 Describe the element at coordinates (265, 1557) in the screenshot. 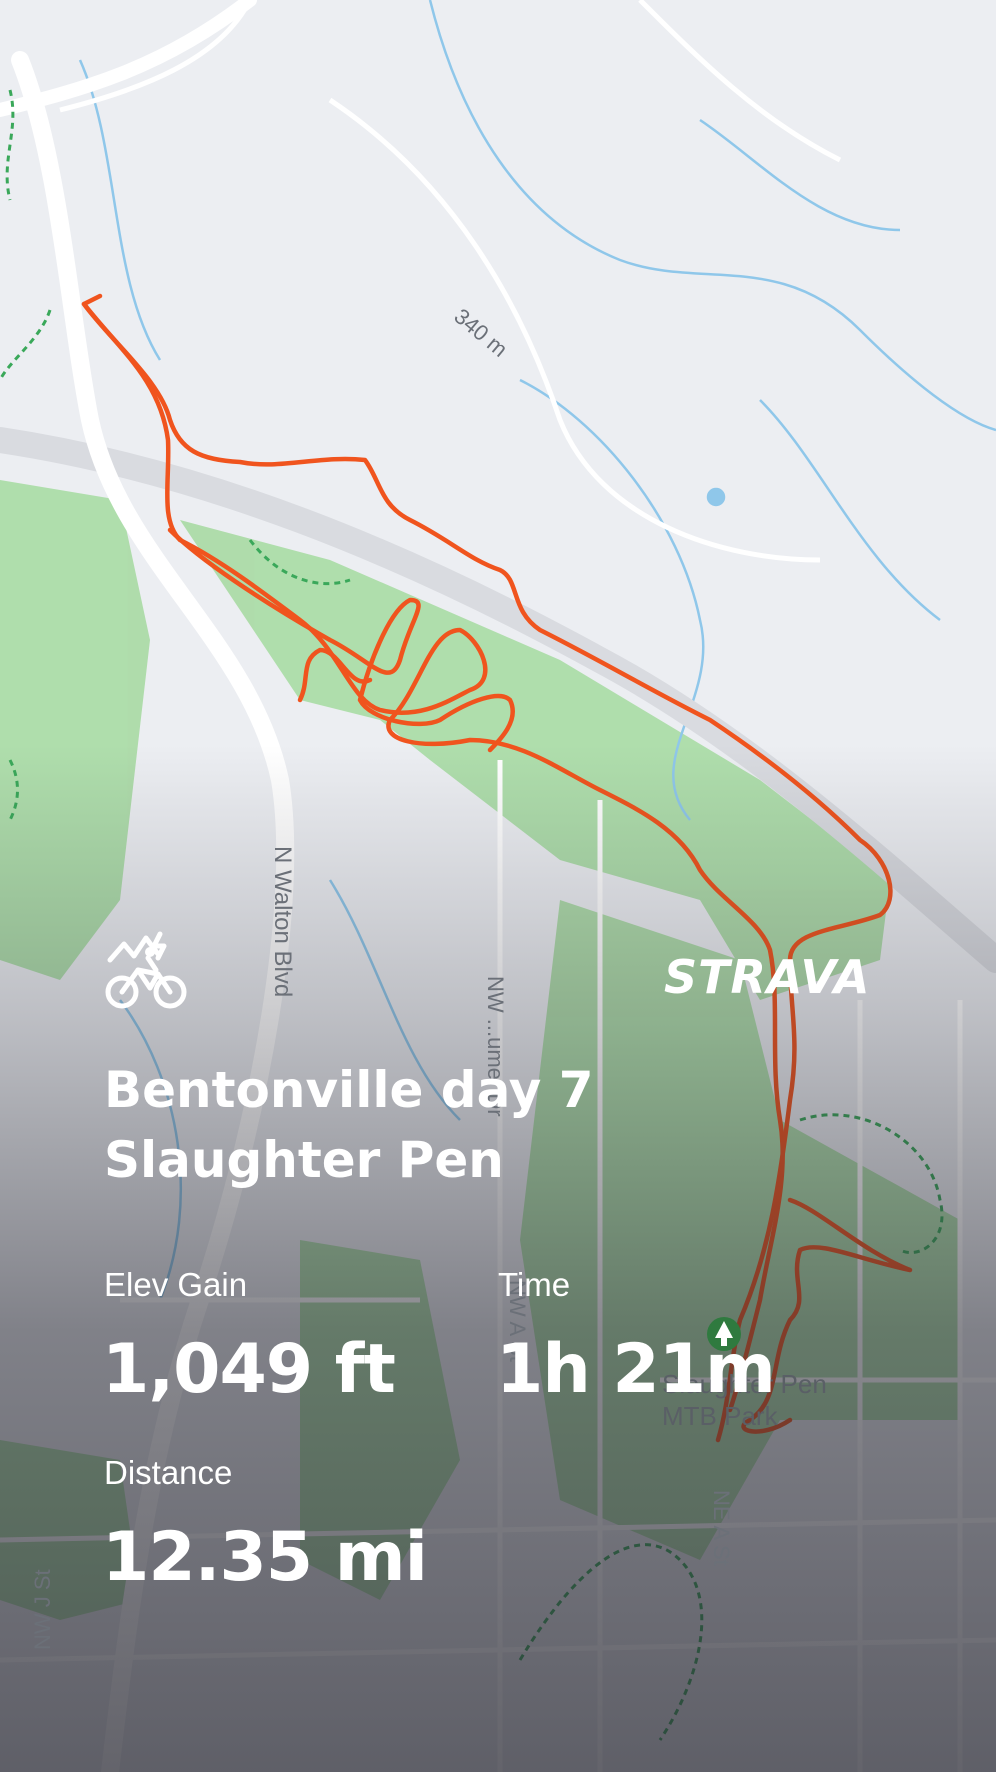

I see `distance-value: 12.35 mi` at that location.